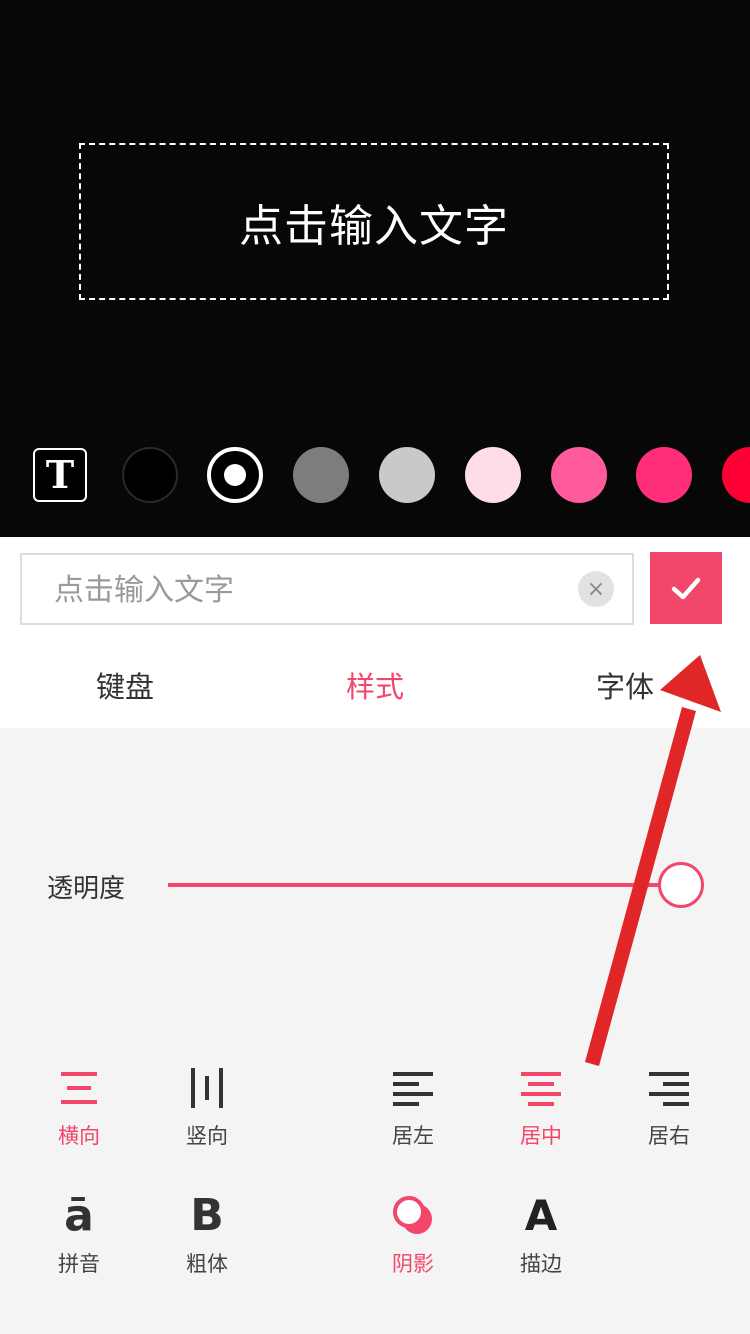  What do you see at coordinates (625, 685) in the screenshot?
I see `tab-font: 字体` at bounding box center [625, 685].